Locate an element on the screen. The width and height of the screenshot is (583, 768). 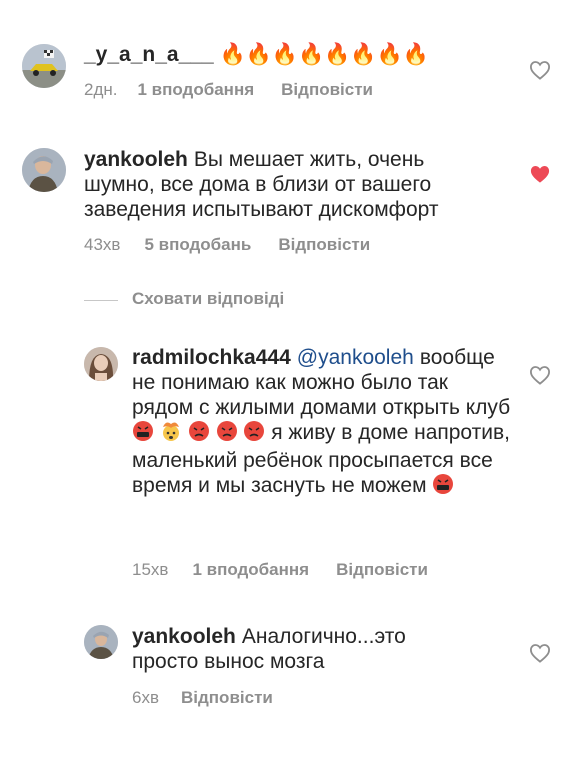
reply-time: 6хв is located at coordinates (145, 697).